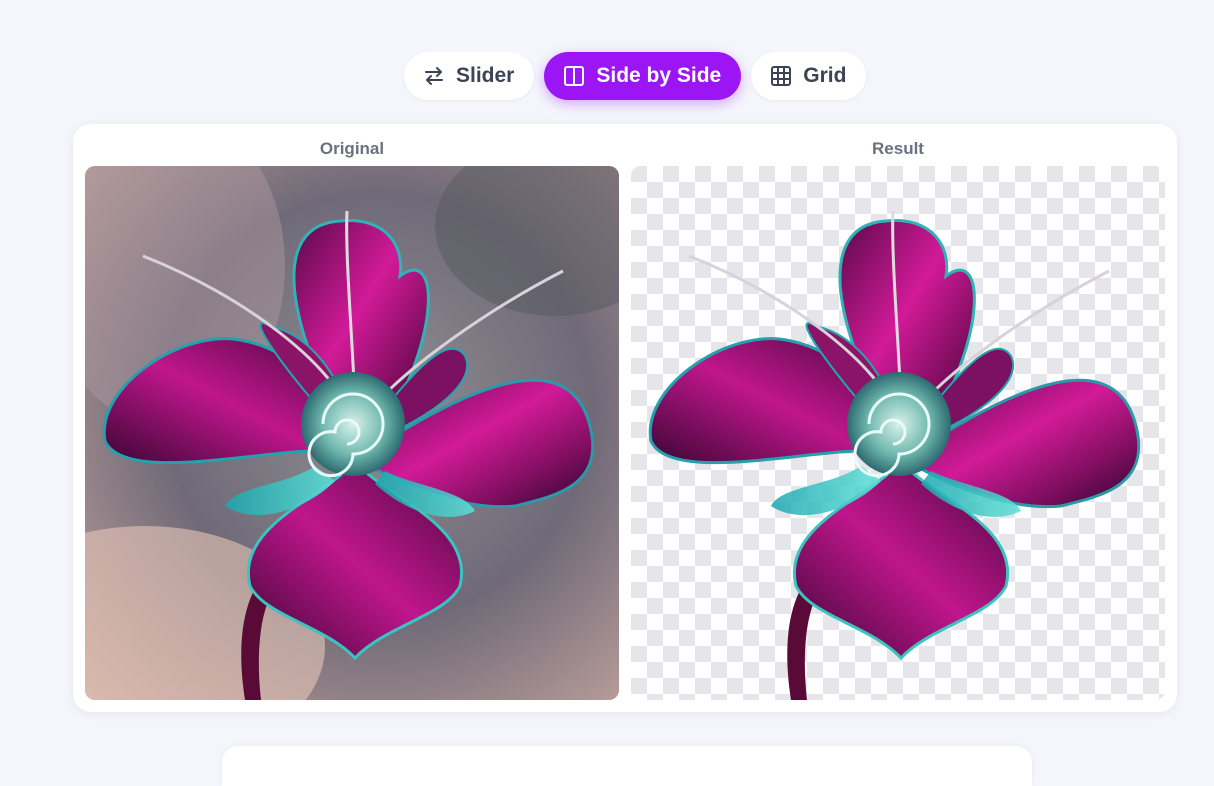  I want to click on slider-view-button: Slider, so click(469, 76).